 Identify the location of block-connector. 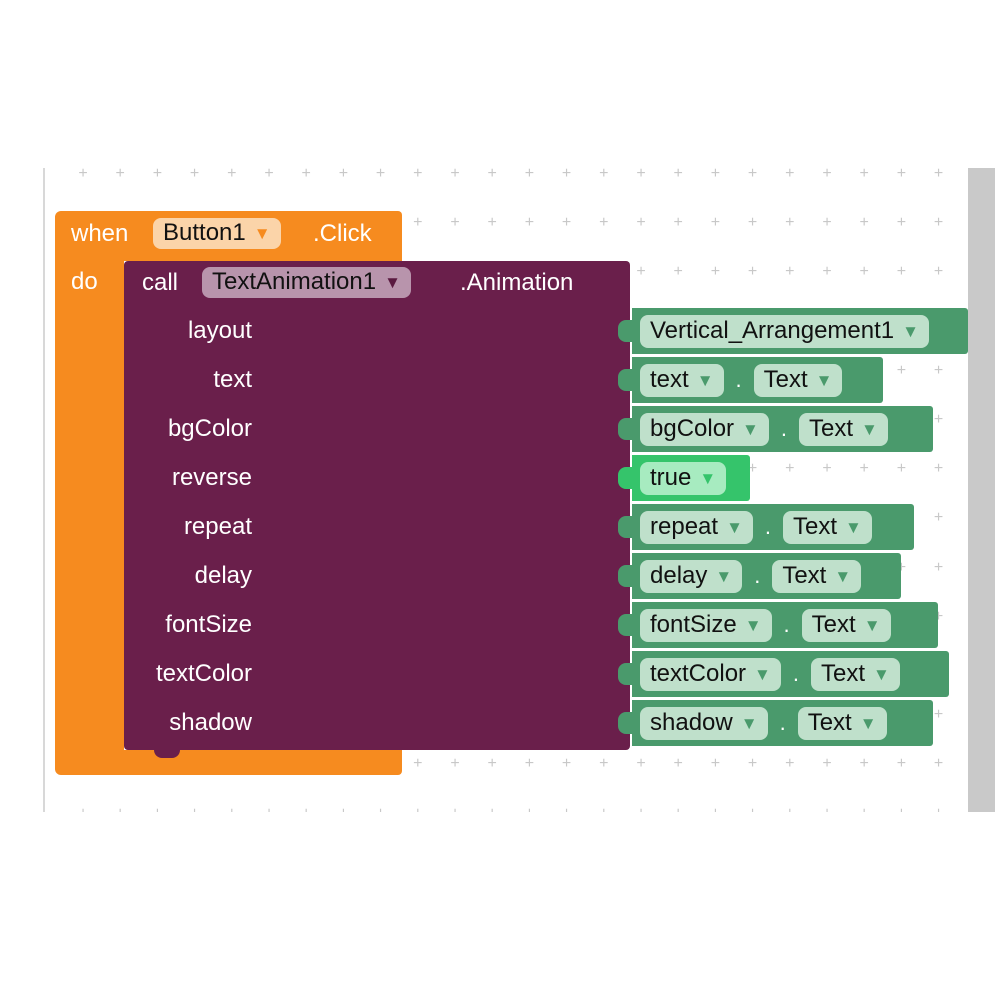
(167, 754).